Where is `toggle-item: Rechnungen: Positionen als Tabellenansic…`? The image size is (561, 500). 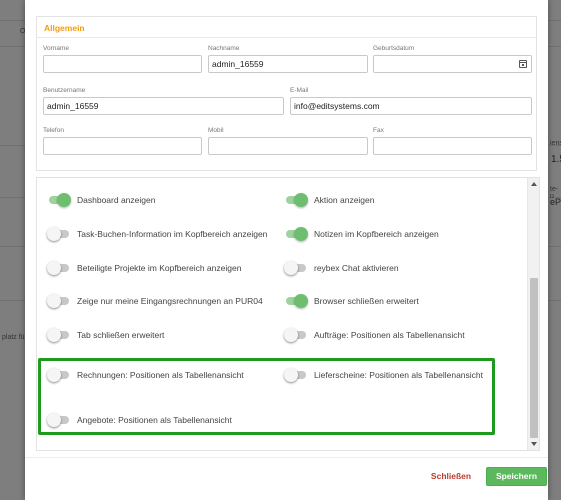
toggle-item: Rechnungen: Positionen als Tabellenansic… is located at coordinates (145, 375).